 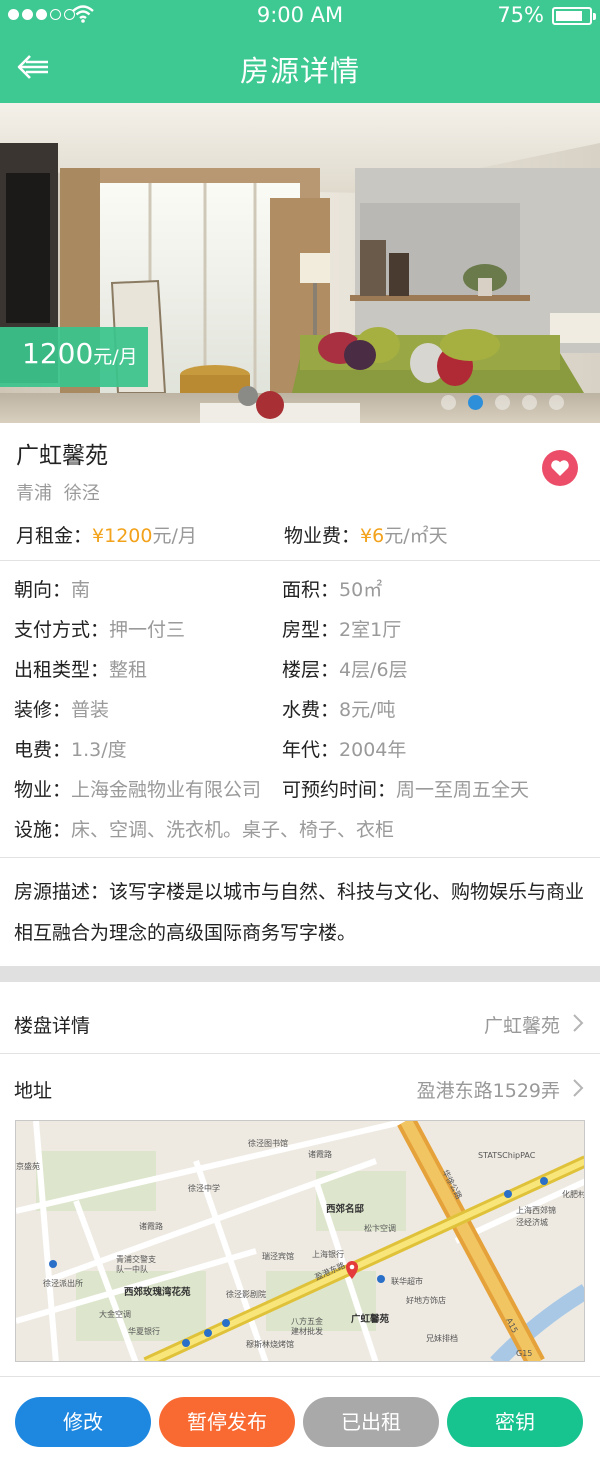 What do you see at coordinates (100, 630) in the screenshot?
I see `attr-payment: 支付方式：押一付三` at bounding box center [100, 630].